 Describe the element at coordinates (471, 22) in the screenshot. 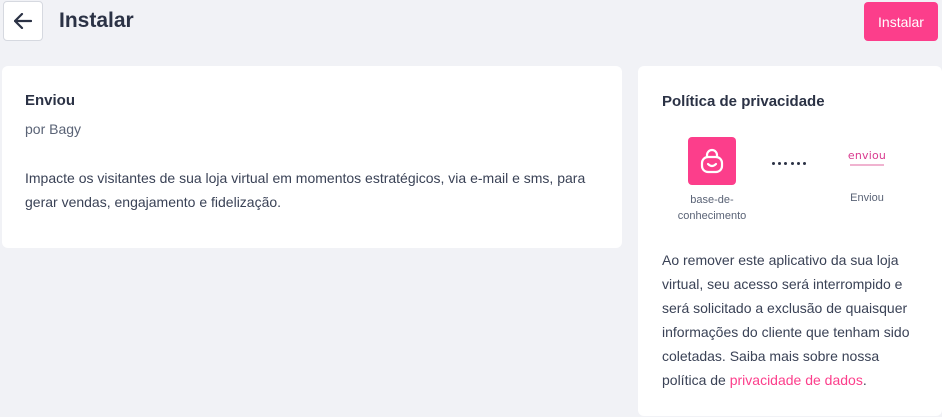

I see `top-bar: Instalar Instalar` at that location.